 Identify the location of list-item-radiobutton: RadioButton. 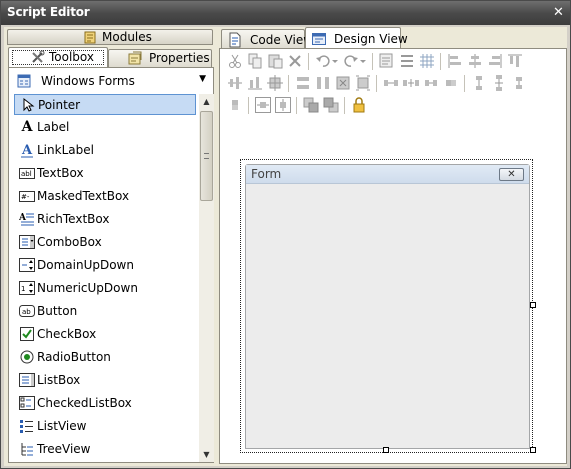
(105, 357).